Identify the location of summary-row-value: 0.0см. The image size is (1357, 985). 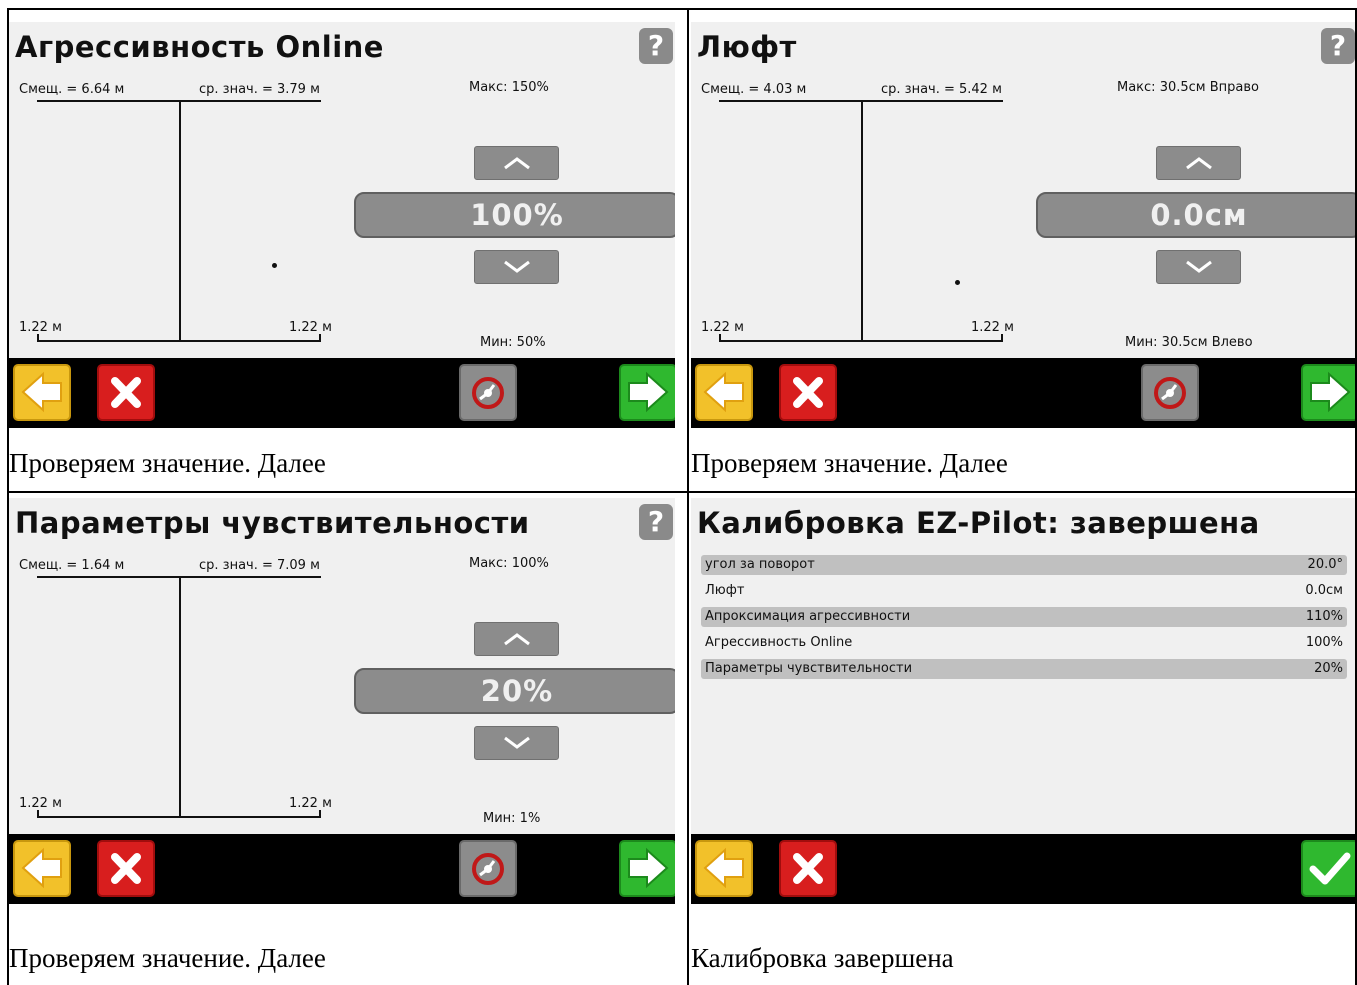
(1324, 590).